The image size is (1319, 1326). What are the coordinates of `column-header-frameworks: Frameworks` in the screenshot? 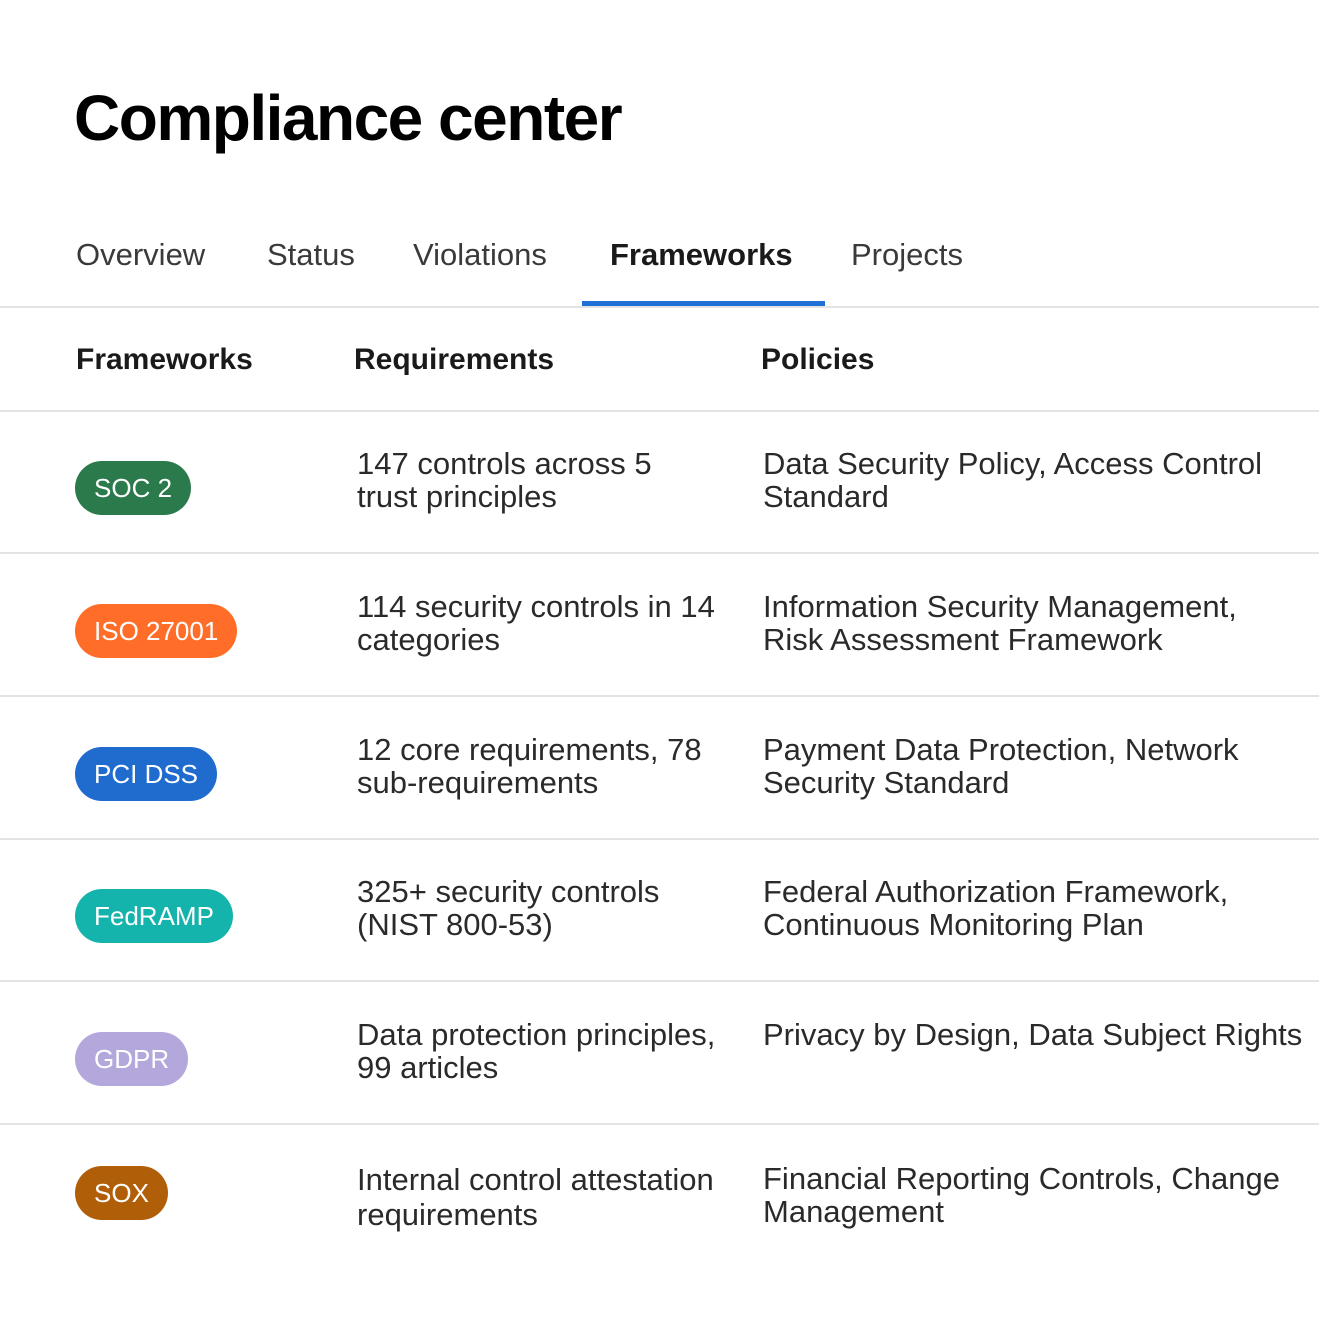 It's located at (164, 360).